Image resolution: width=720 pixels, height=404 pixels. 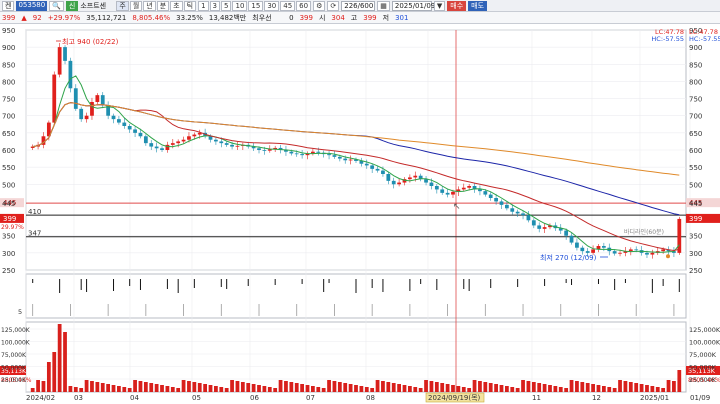 I want to click on interval-button-1: 3, so click(x=215, y=5).